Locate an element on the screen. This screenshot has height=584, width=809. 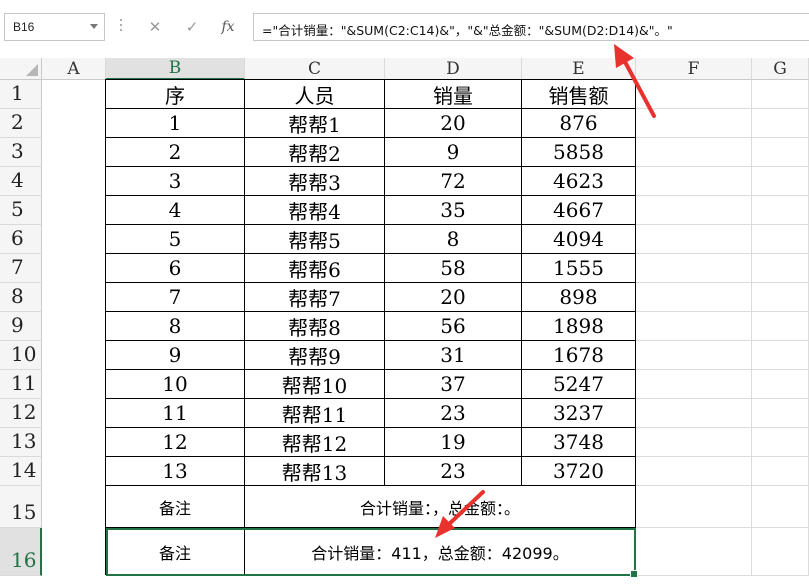
row-header-5: 5 is located at coordinates (21, 210).